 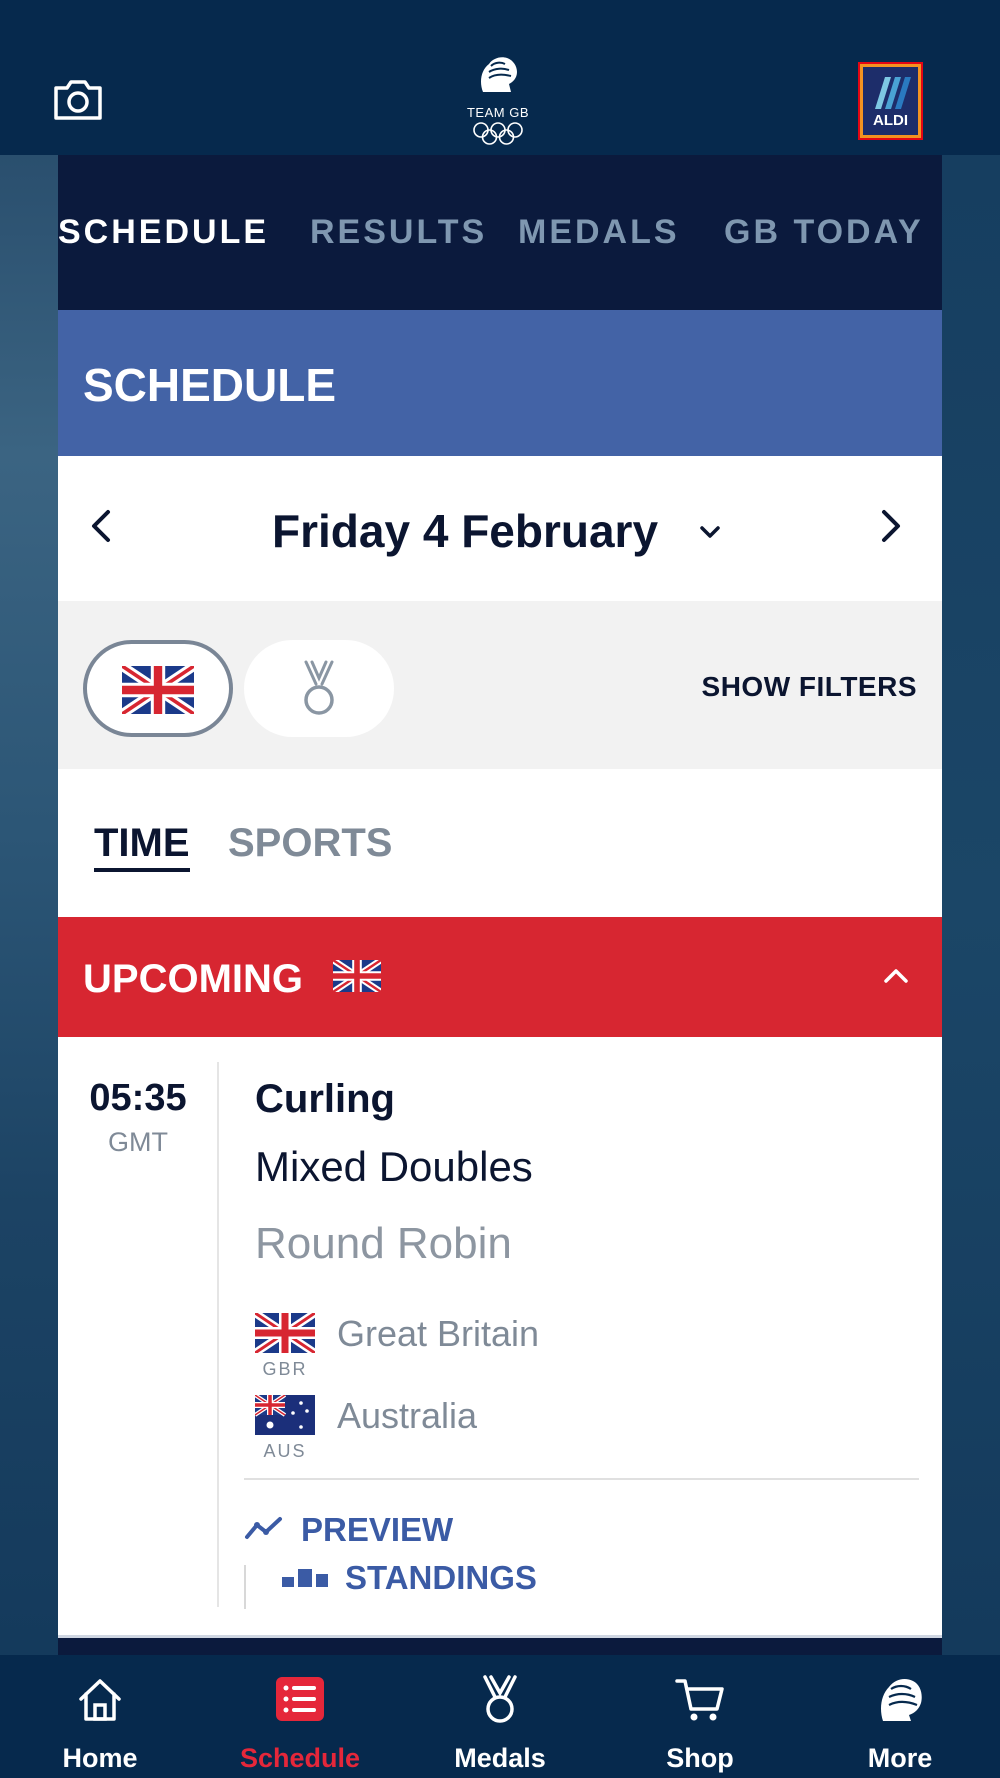 I want to click on subnav-schedule: SCHEDULE, so click(x=163, y=232).